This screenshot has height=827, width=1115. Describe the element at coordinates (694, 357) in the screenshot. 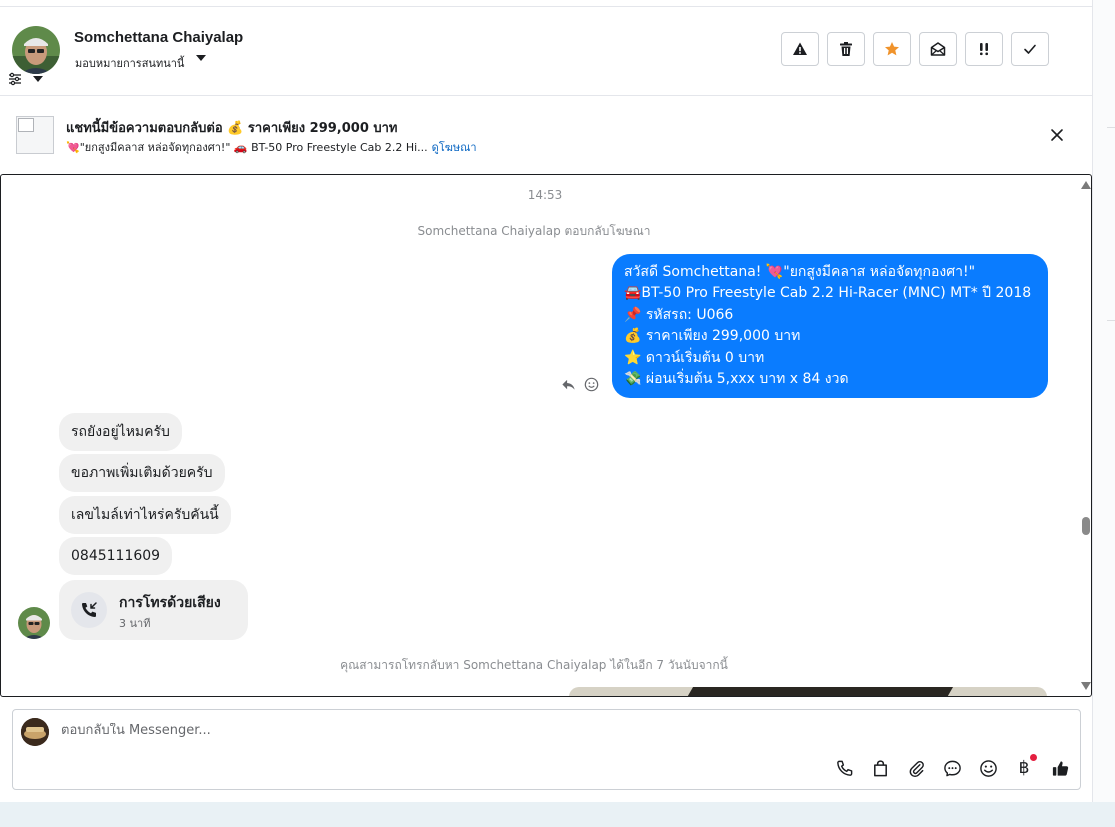

I see `outgoing-line: ⭐ ดาวน์เริ่มต้น 0 บาท` at that location.